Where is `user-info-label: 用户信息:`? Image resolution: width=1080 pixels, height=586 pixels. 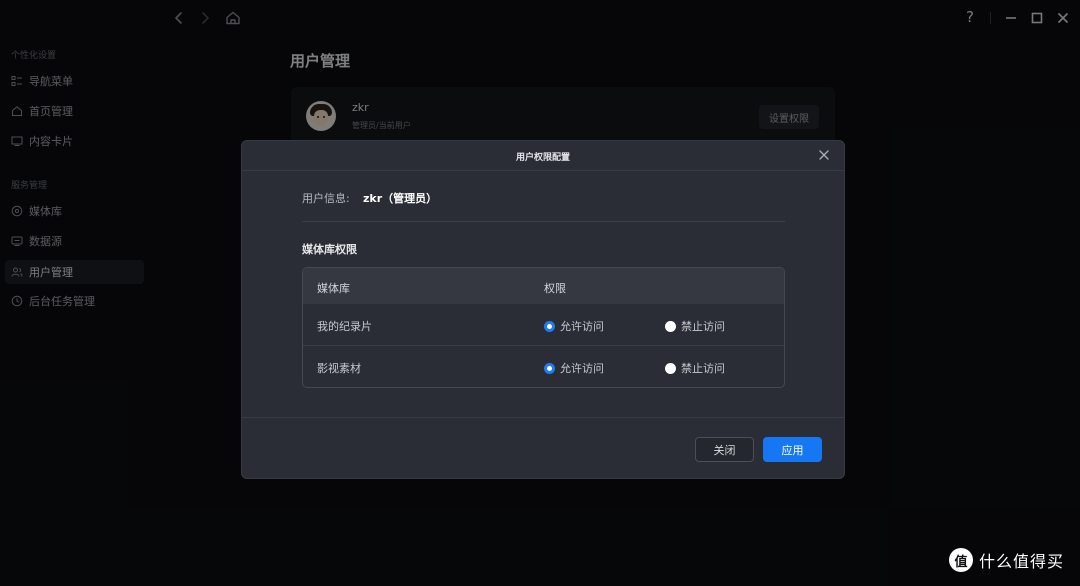 user-info-label: 用户信息: is located at coordinates (326, 198).